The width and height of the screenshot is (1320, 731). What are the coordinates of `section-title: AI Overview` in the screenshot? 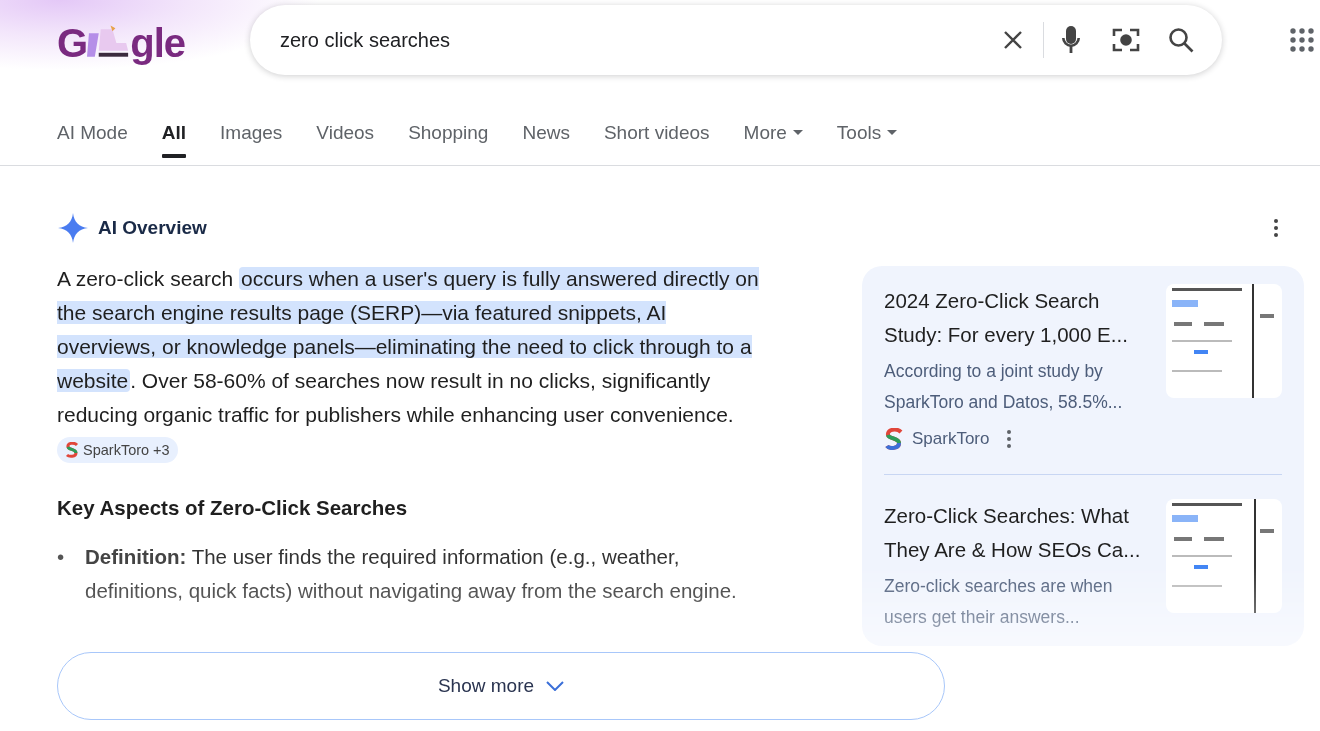 It's located at (152, 228).